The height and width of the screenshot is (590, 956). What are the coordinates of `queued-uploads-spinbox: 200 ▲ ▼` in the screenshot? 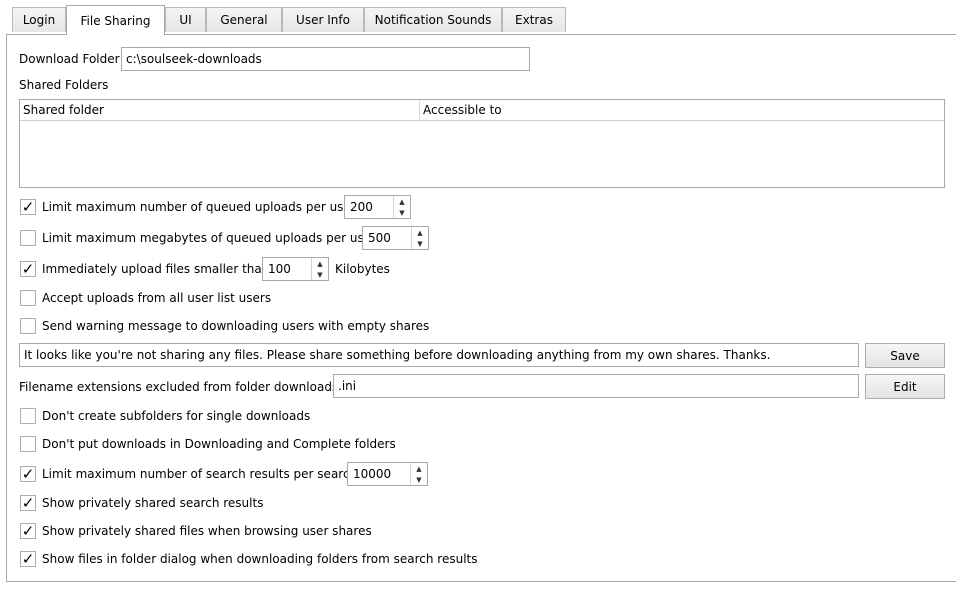 It's located at (377, 207).